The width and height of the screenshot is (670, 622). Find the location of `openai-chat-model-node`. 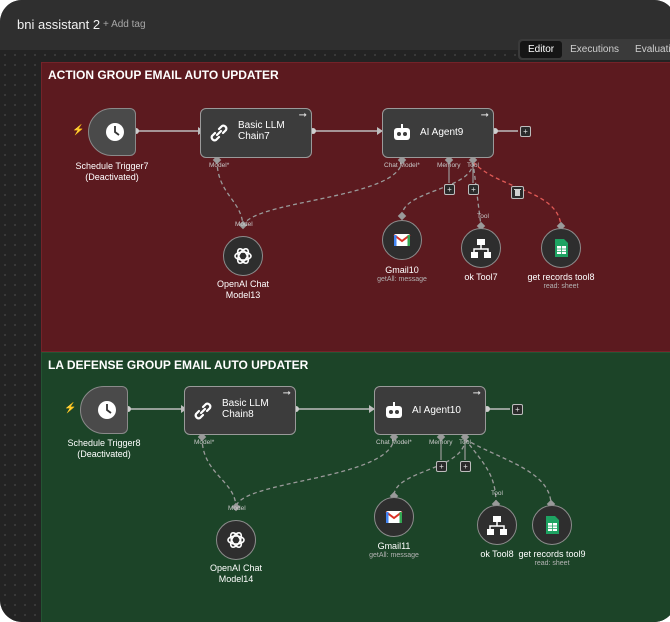

openai-chat-model-node is located at coordinates (236, 540).